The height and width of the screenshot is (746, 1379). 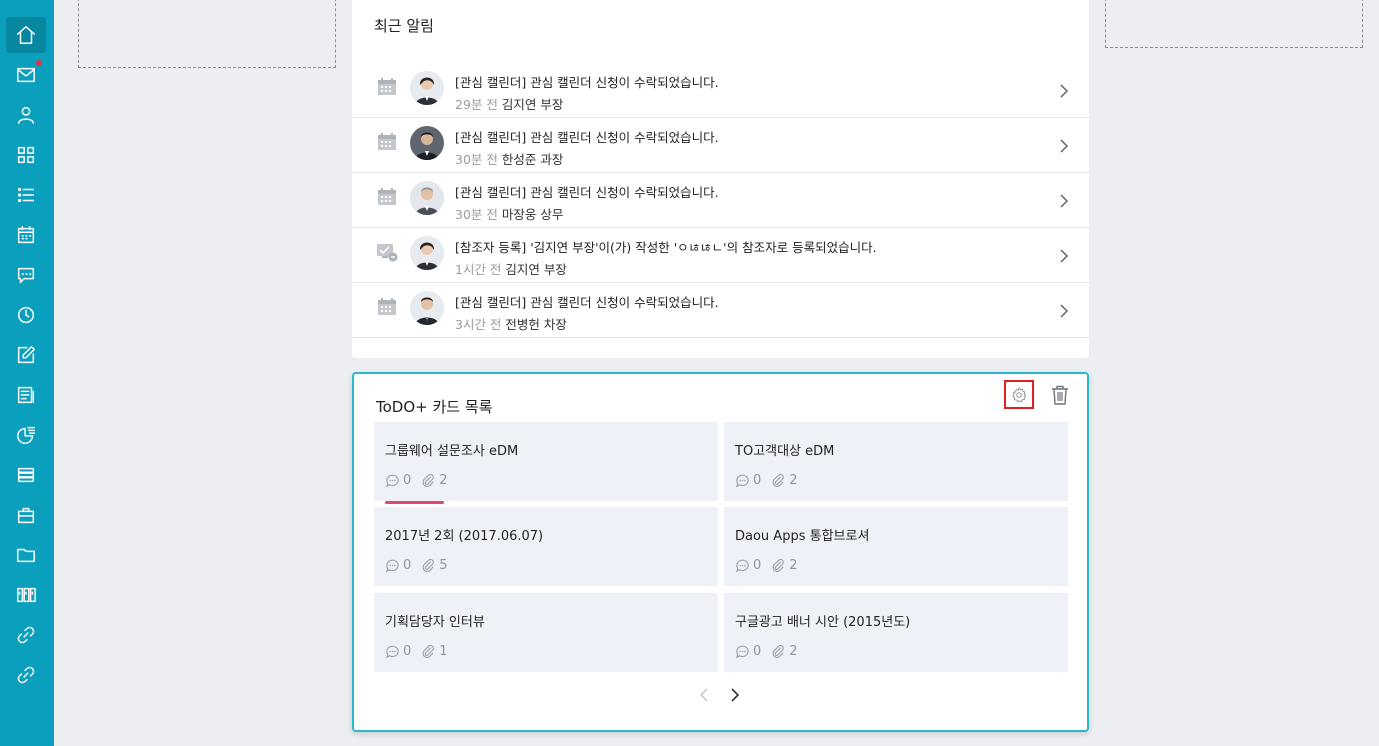 I want to click on home-icon, so click(x=26, y=35).